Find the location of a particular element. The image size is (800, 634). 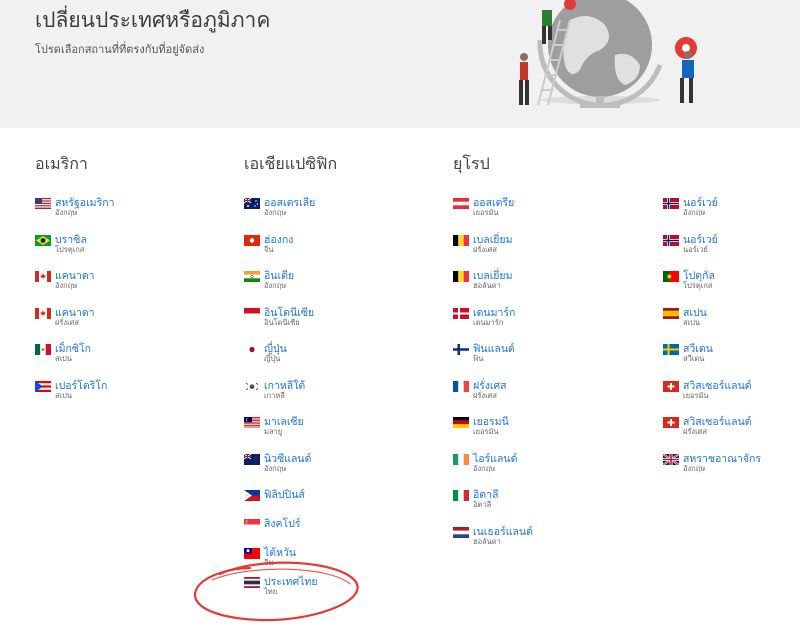

ireland-flag-icon is located at coordinates (461, 459).